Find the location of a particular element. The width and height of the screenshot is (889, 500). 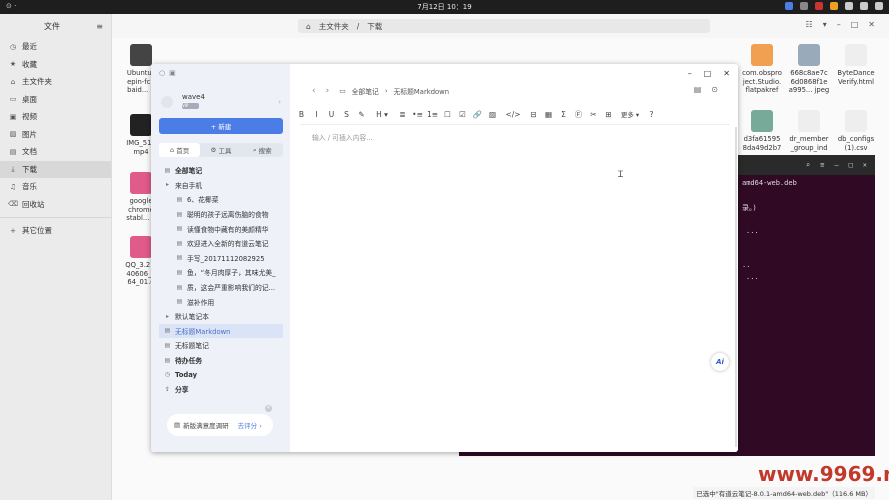

note-tree-item: ▤ 欢迎进入全新的有道云笔记 is located at coordinates (221, 243).